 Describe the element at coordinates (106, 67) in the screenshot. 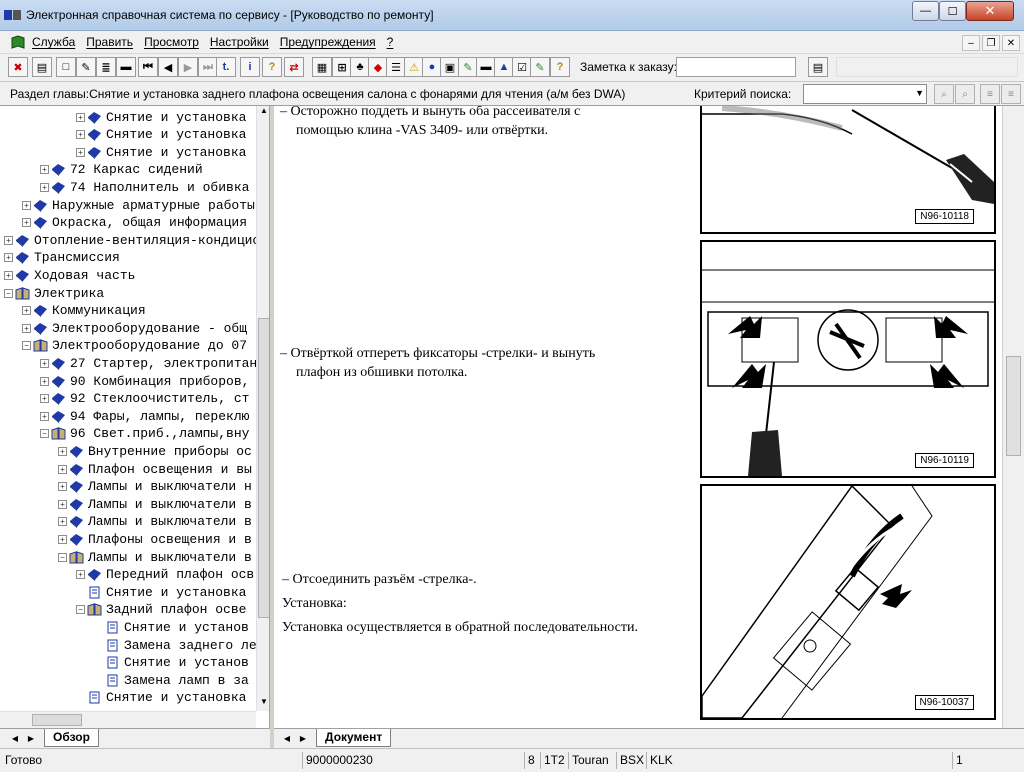

I see `document-list-icon: ≣` at that location.